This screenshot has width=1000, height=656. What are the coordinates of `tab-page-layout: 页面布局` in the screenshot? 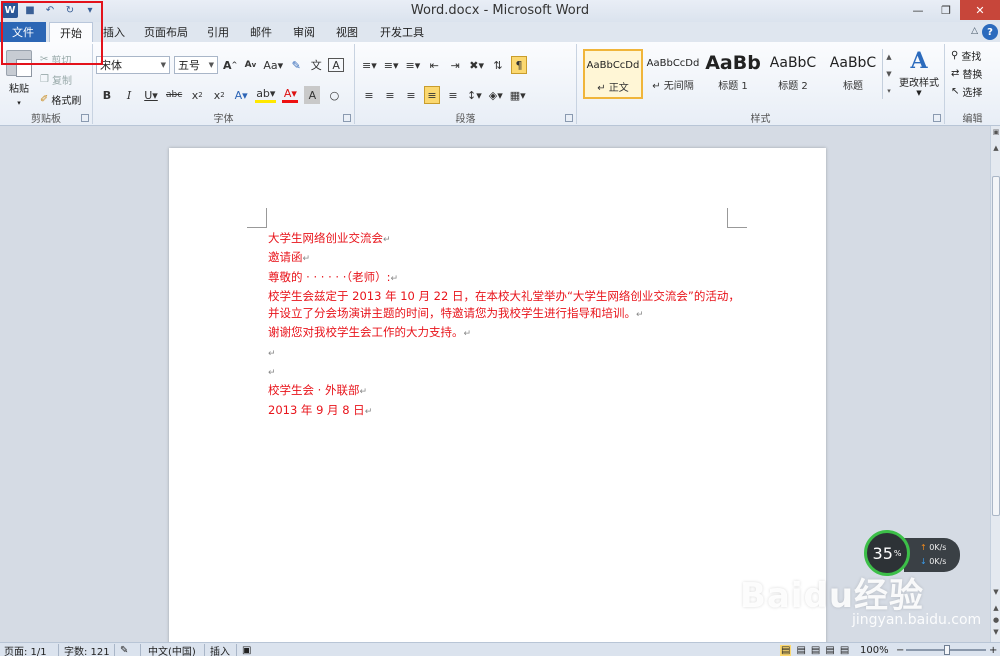 It's located at (166, 32).